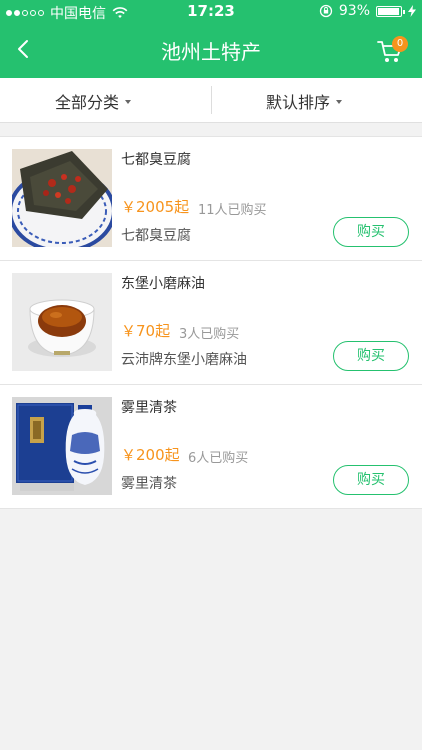  I want to click on status-bar: 中国电信 17:23 93%, so click(211, 11).